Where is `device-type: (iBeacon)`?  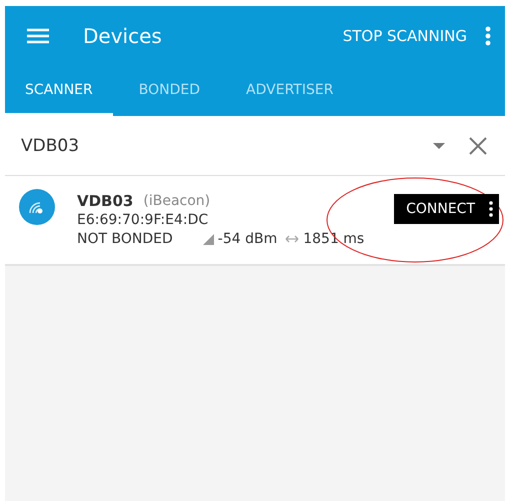 device-type: (iBeacon) is located at coordinates (176, 201).